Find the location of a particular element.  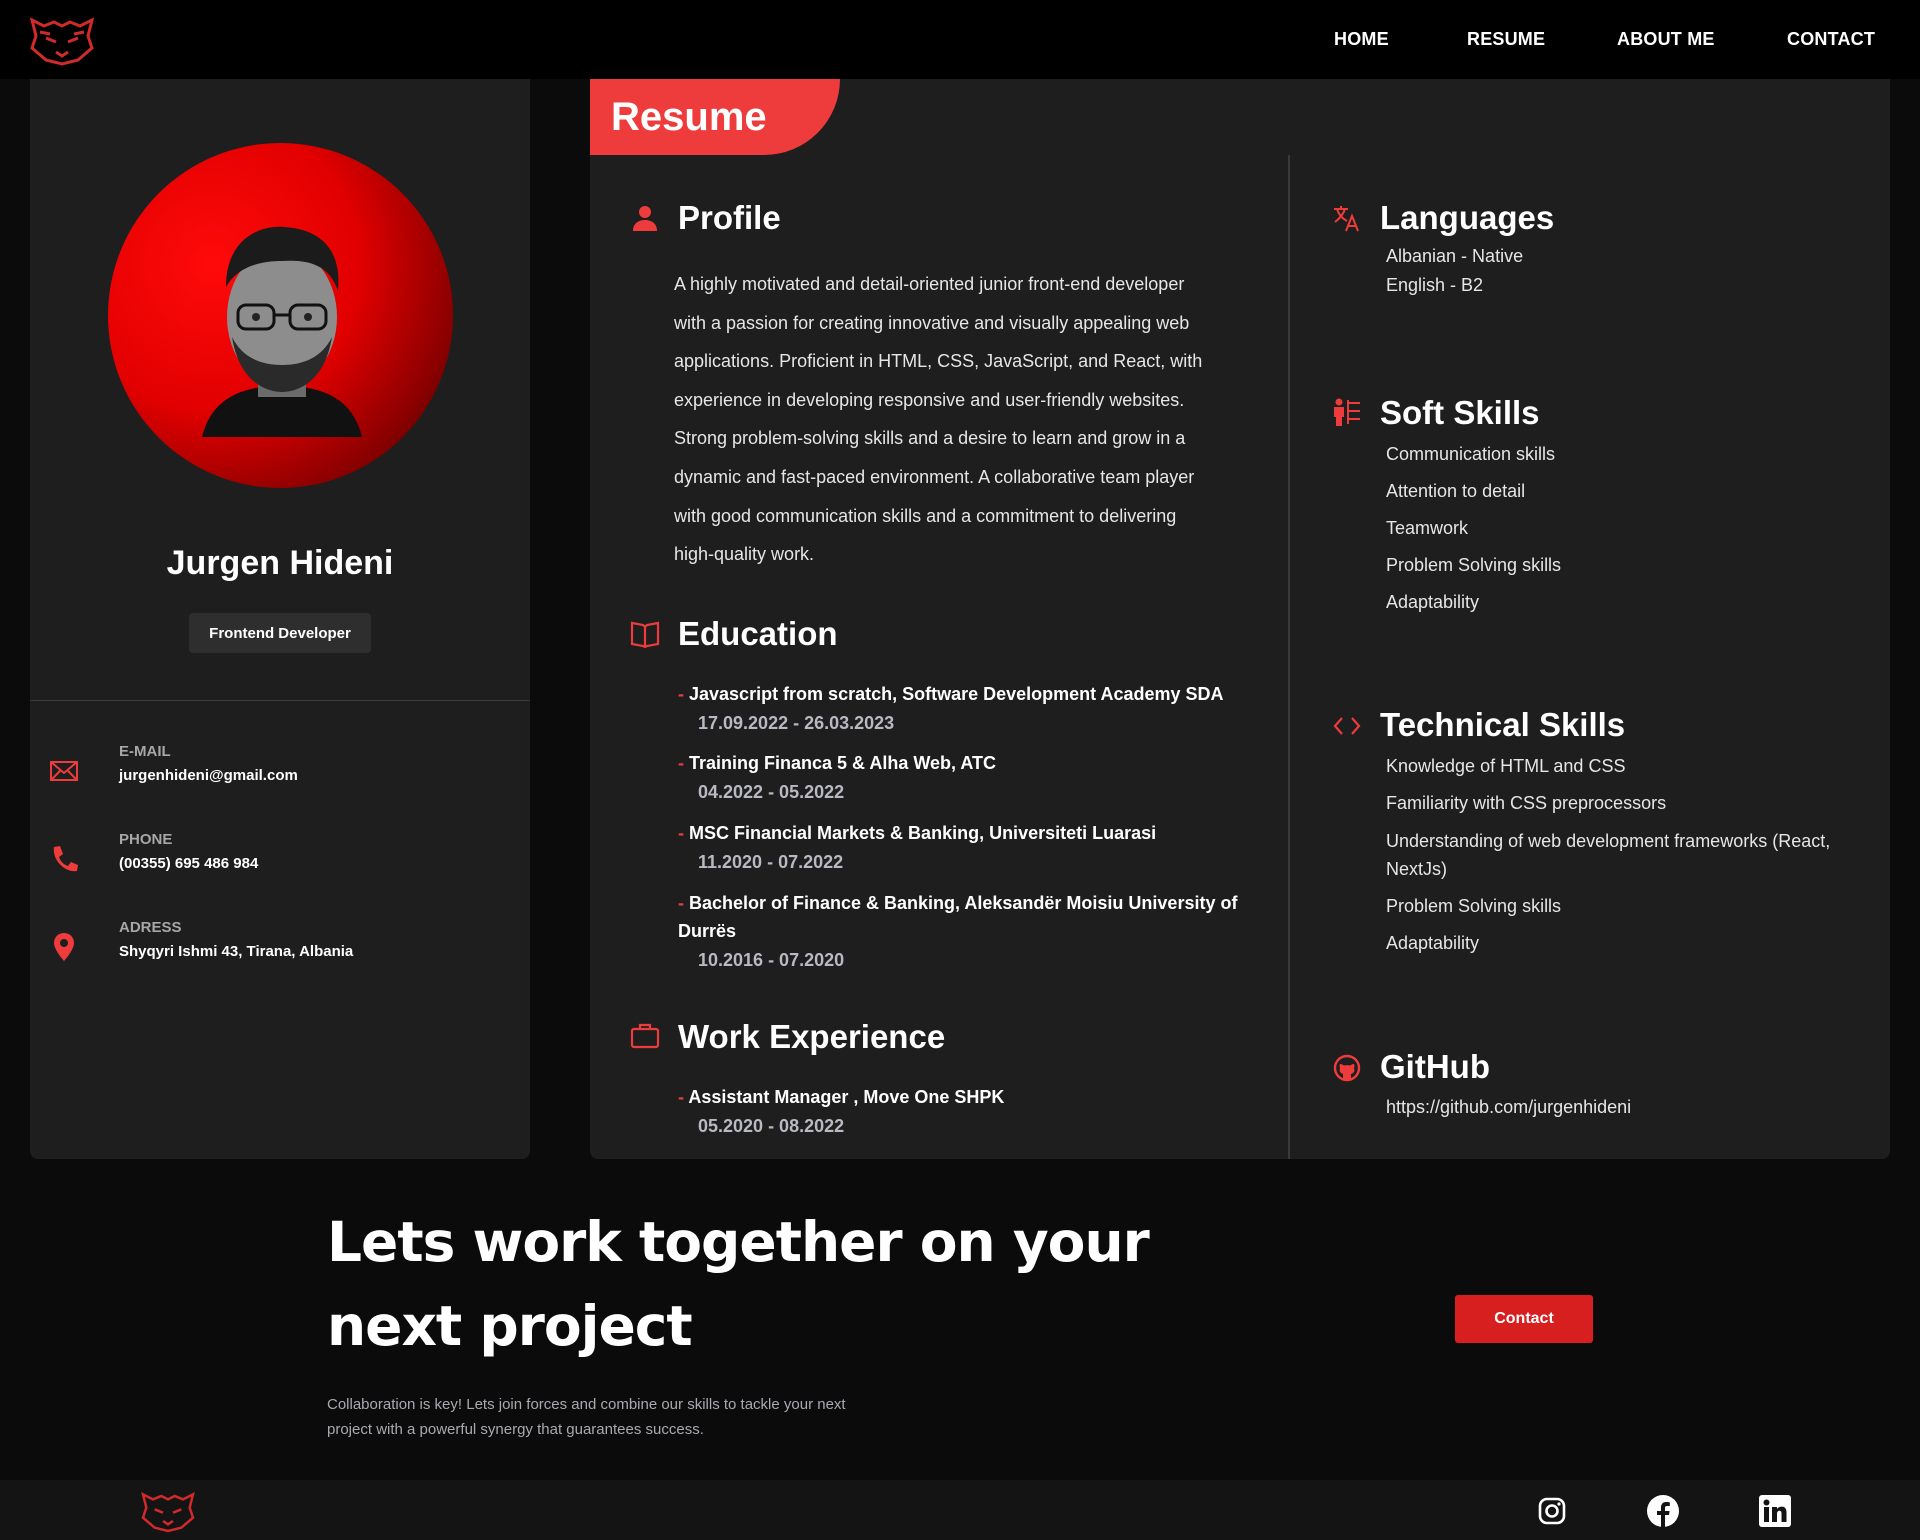

phone-label: PHONE is located at coordinates (146, 839).